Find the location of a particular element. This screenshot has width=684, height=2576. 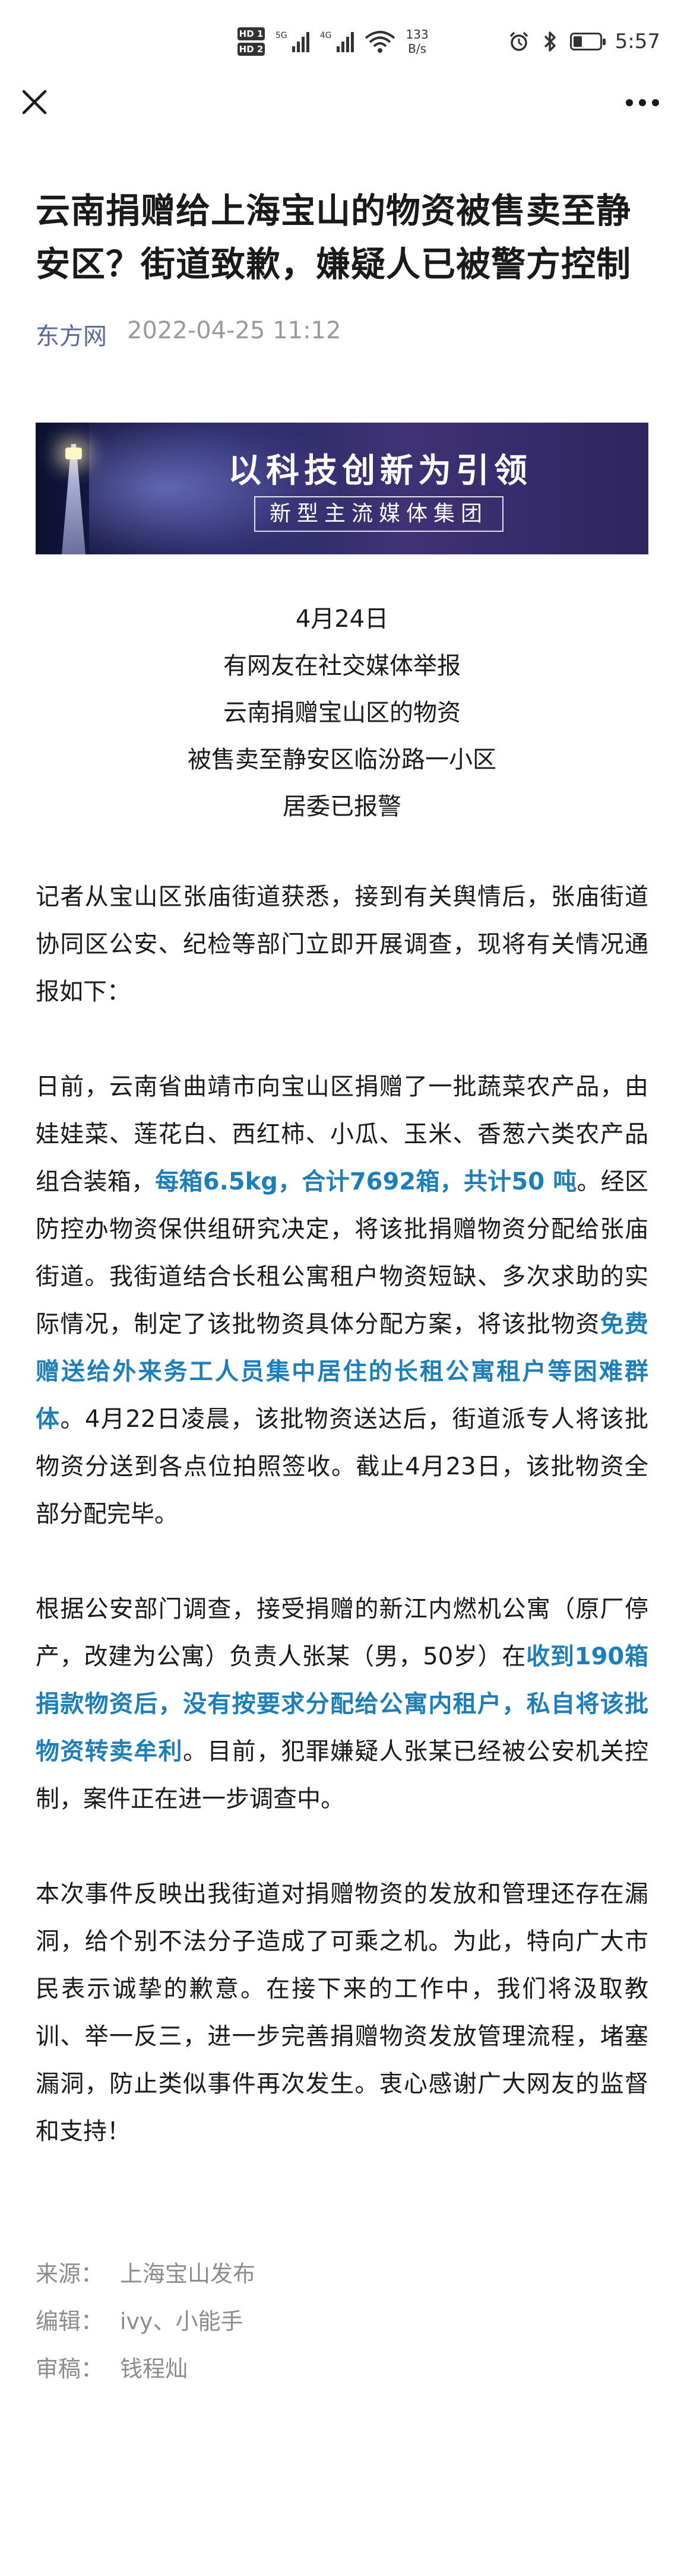

footer-editor-row: 编辑： ivy、小能手 is located at coordinates (342, 2321).